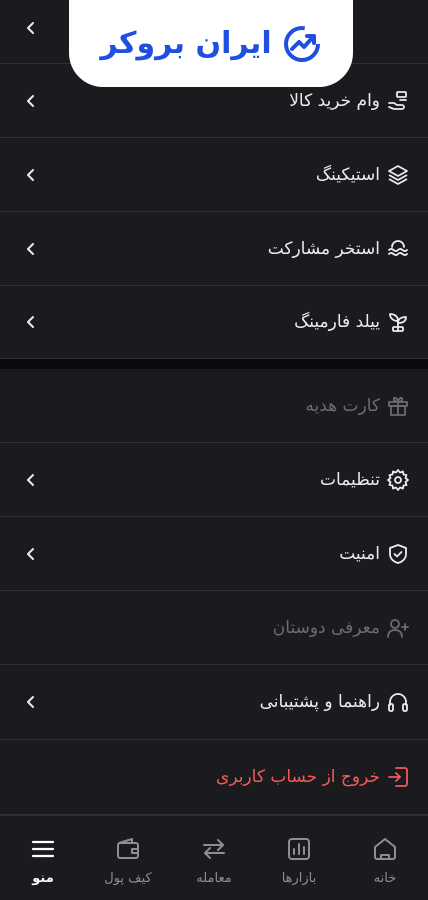 Image resolution: width=428 pixels, height=900 pixels. I want to click on nav-label: خانه, so click(385, 878).